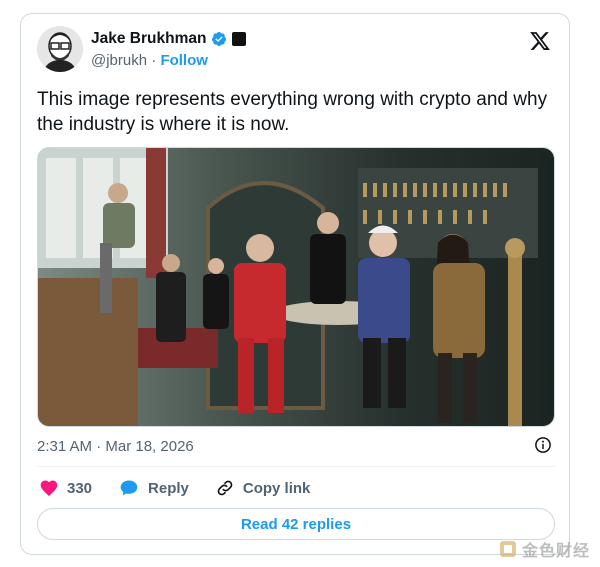 Image resolution: width=600 pixels, height=567 pixels. Describe the element at coordinates (80, 488) in the screenshot. I see `like-count: 330` at that location.